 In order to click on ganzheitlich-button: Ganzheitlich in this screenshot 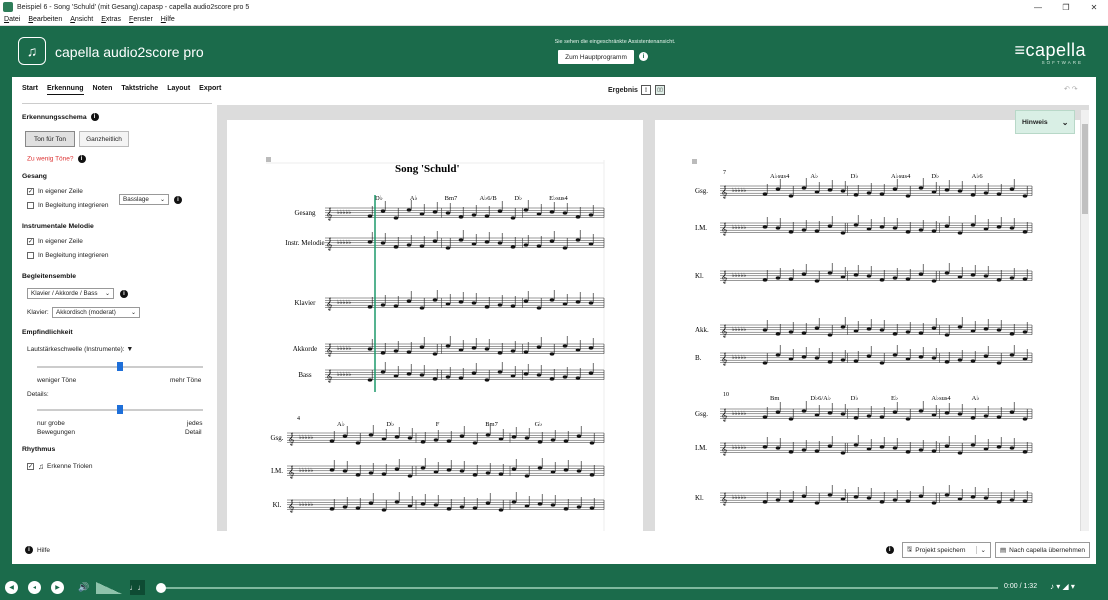, I will do `click(104, 139)`.